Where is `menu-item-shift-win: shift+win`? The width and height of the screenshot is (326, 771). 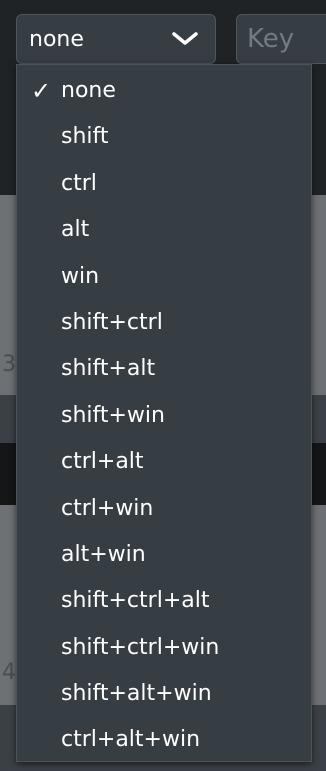 menu-item-shift-win: shift+win is located at coordinates (164, 416).